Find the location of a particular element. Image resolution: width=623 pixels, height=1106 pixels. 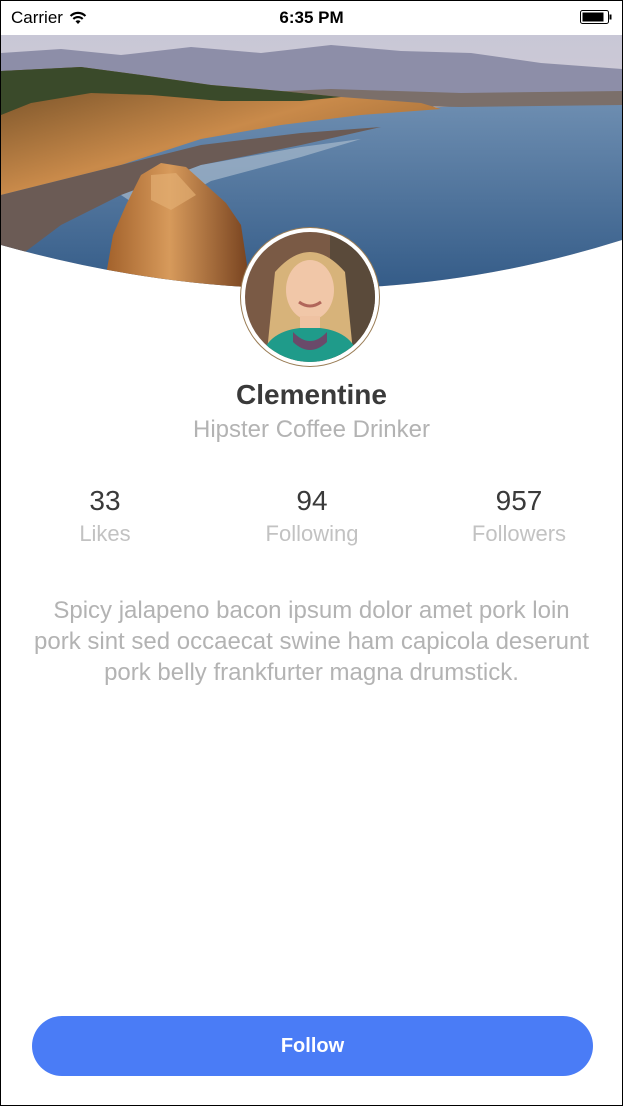

avatar is located at coordinates (310, 297).